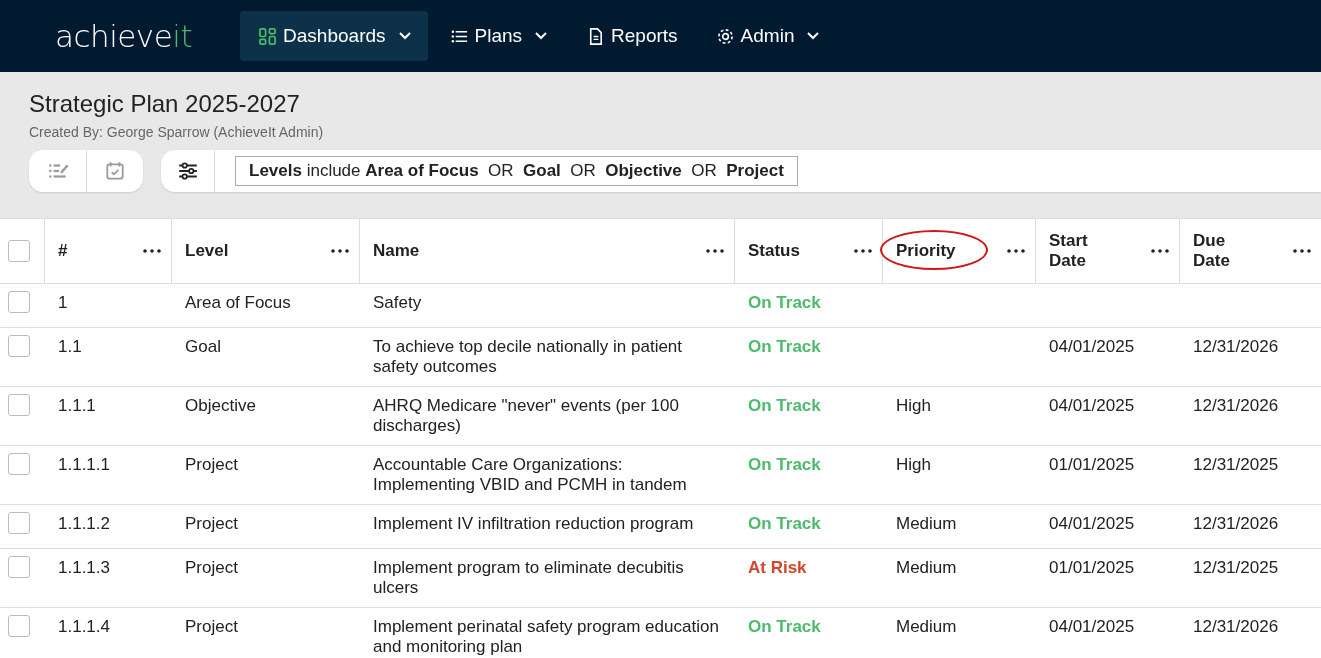 This screenshot has height=658, width=1321. What do you see at coordinates (403, 251) in the screenshot?
I see `column-header: Name` at bounding box center [403, 251].